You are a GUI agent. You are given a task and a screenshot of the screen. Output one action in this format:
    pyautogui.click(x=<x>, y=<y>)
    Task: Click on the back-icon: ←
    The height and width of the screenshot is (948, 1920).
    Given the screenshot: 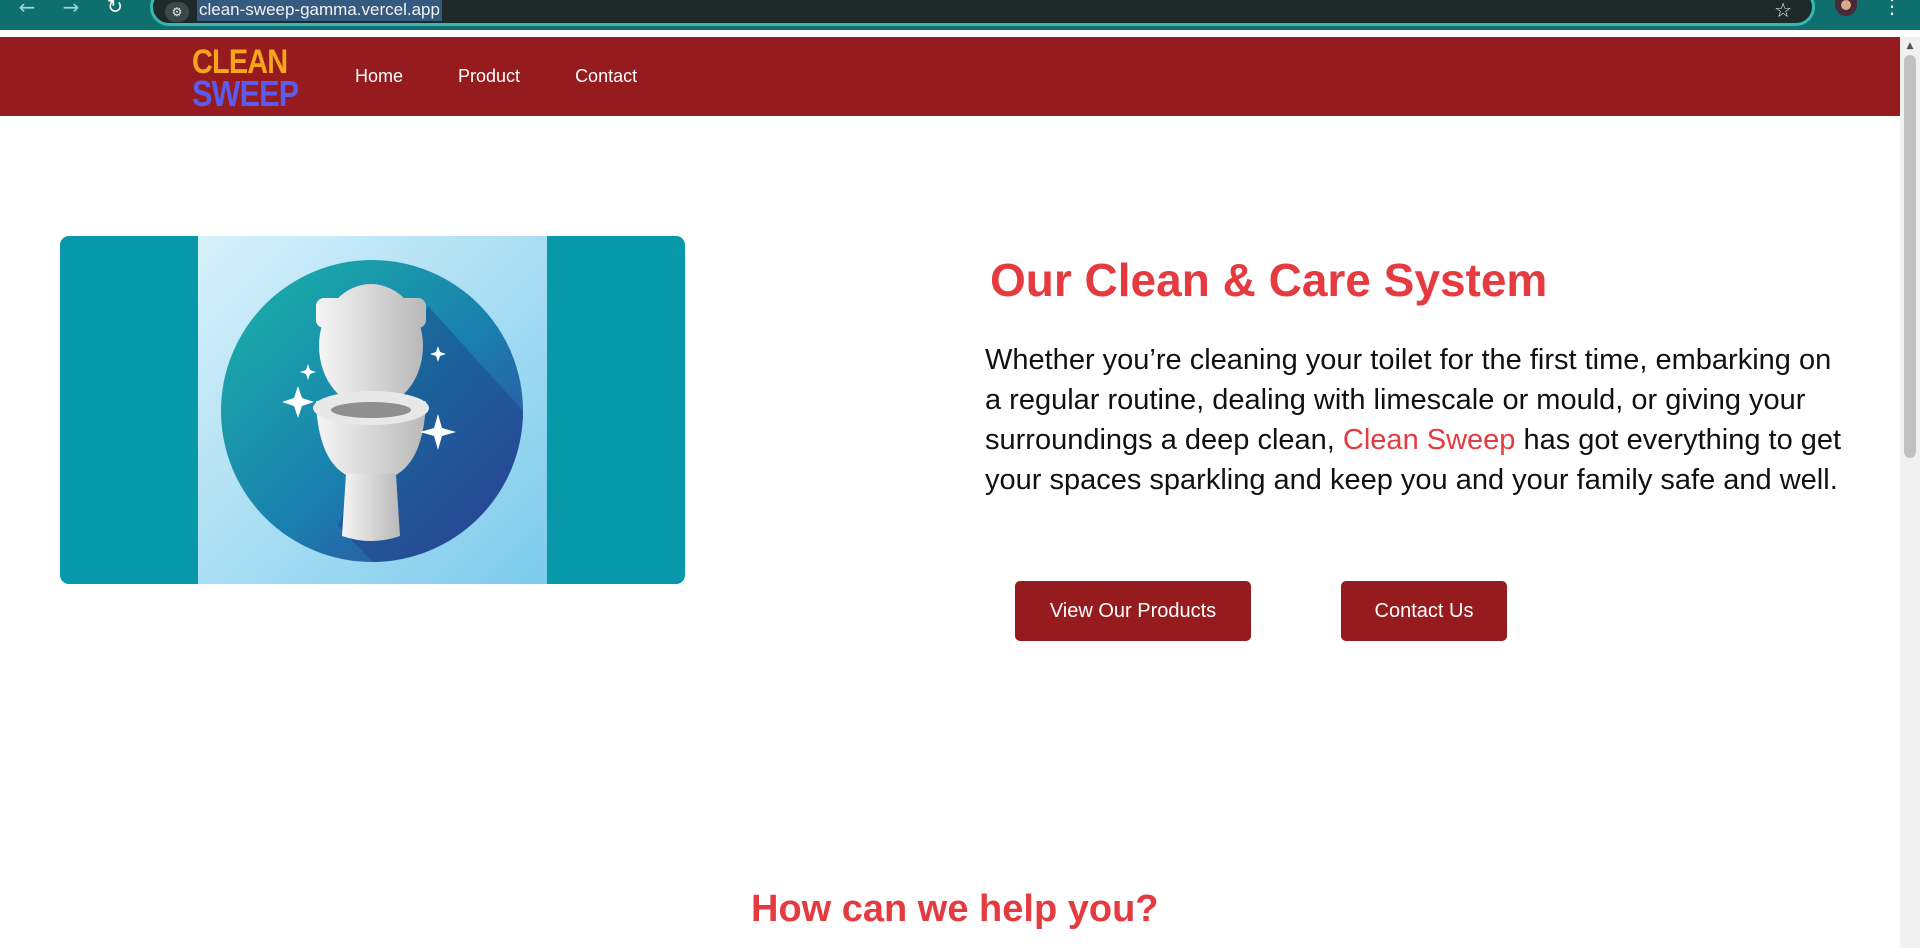 What is the action you would take?
    pyautogui.click(x=27, y=11)
    